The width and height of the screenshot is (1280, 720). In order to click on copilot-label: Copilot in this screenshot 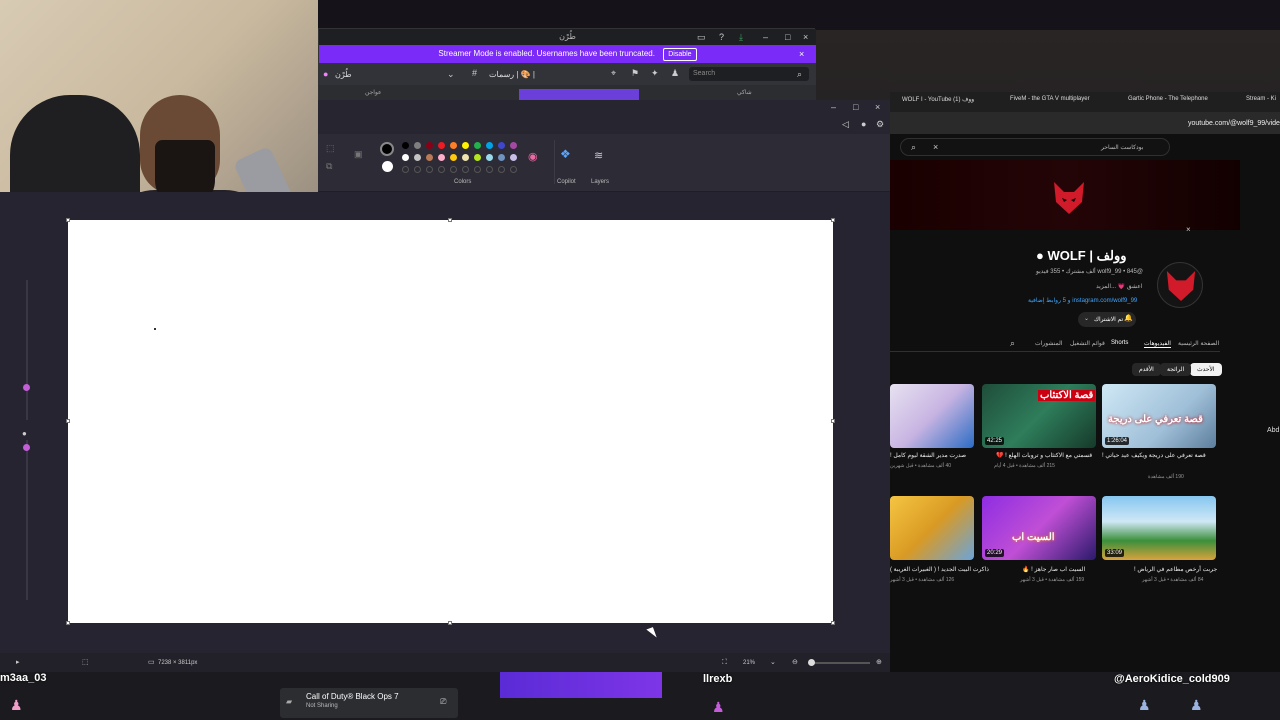, I will do `click(566, 182)`.